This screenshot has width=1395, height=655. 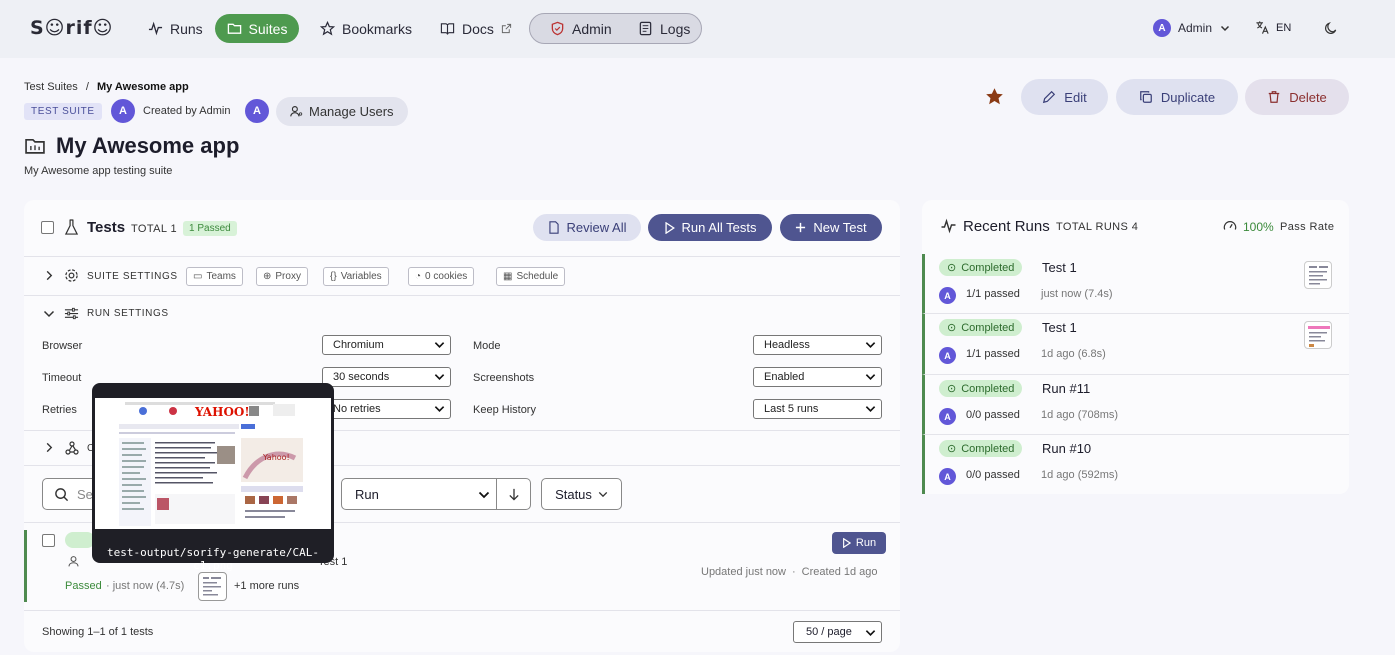 What do you see at coordinates (596, 227) in the screenshot?
I see `review-all-label: Review All` at bounding box center [596, 227].